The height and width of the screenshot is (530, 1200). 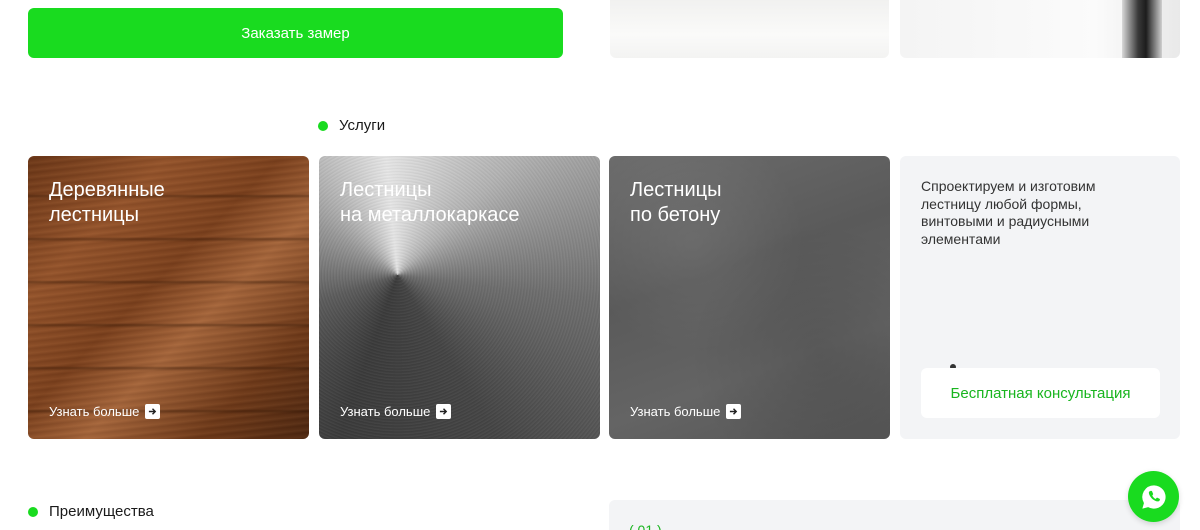 What do you see at coordinates (430, 202) in the screenshot?
I see `card-title: Лестницы на металлокаркасе` at bounding box center [430, 202].